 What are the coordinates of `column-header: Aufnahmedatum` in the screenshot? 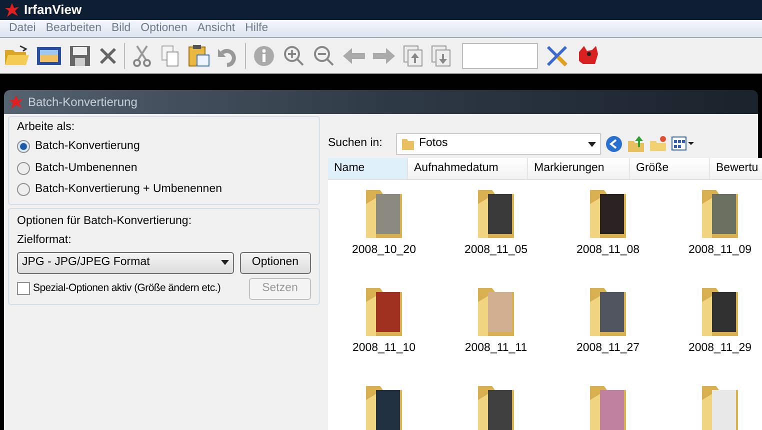 It's located at (468, 168).